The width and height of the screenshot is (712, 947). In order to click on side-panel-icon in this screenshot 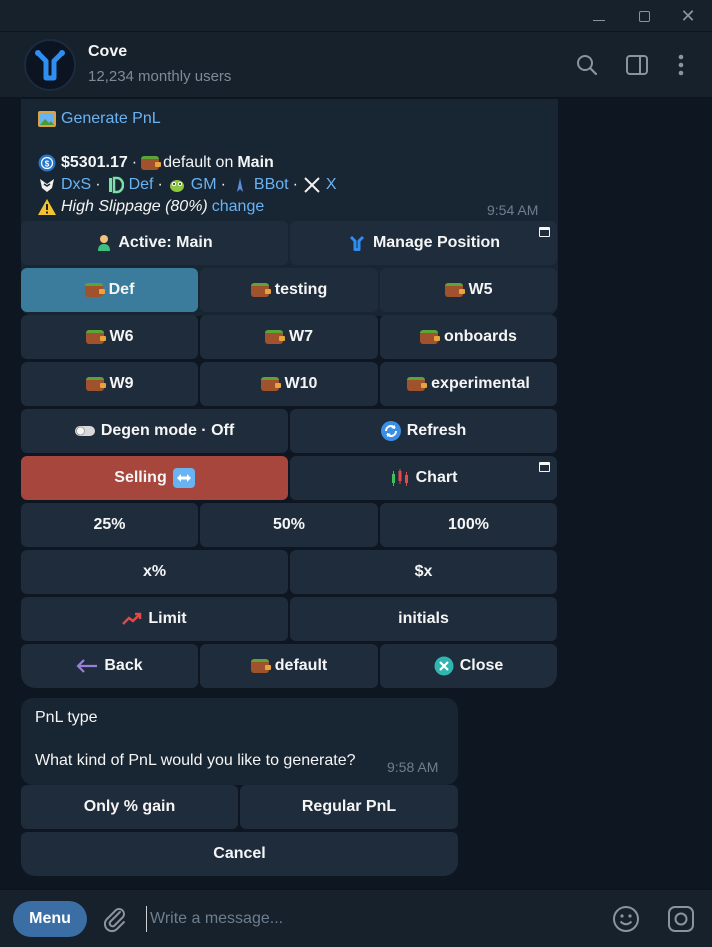, I will do `click(637, 65)`.